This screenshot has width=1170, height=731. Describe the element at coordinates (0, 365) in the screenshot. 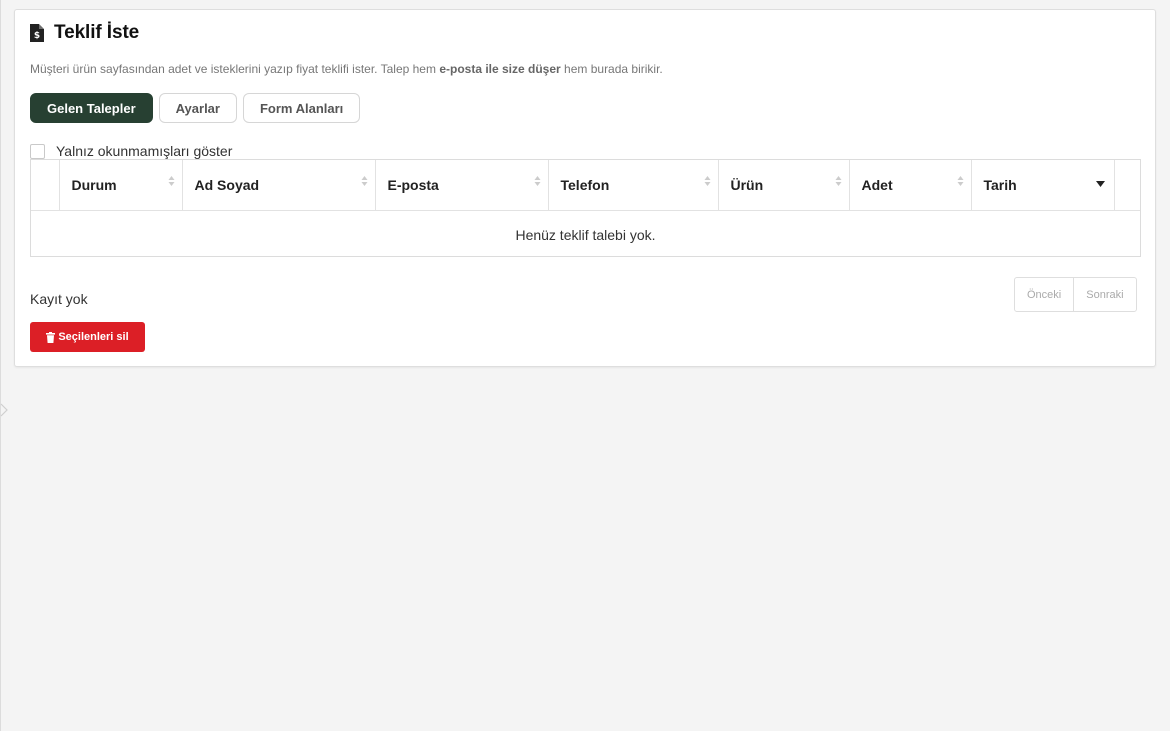

I see `sidebar-edge` at that location.